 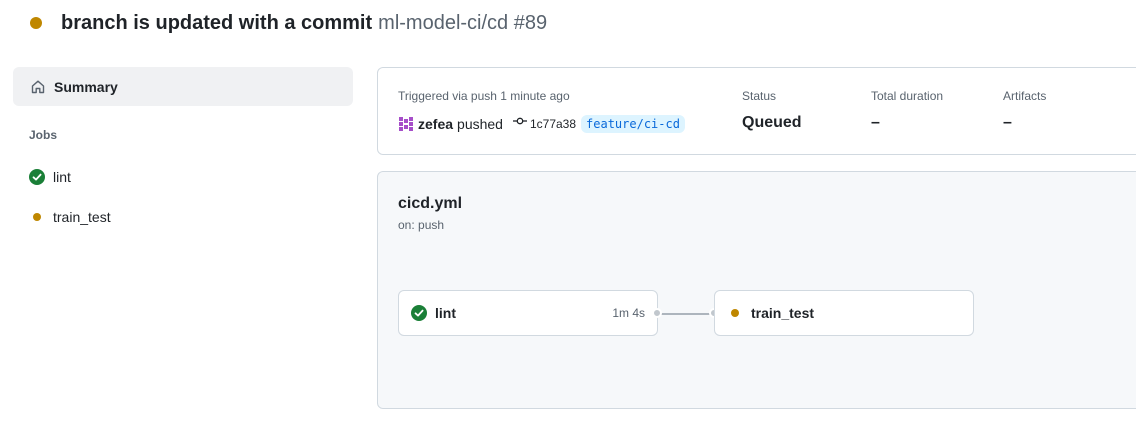 I want to click on commit-sha: 1c77a38, so click(x=553, y=123).